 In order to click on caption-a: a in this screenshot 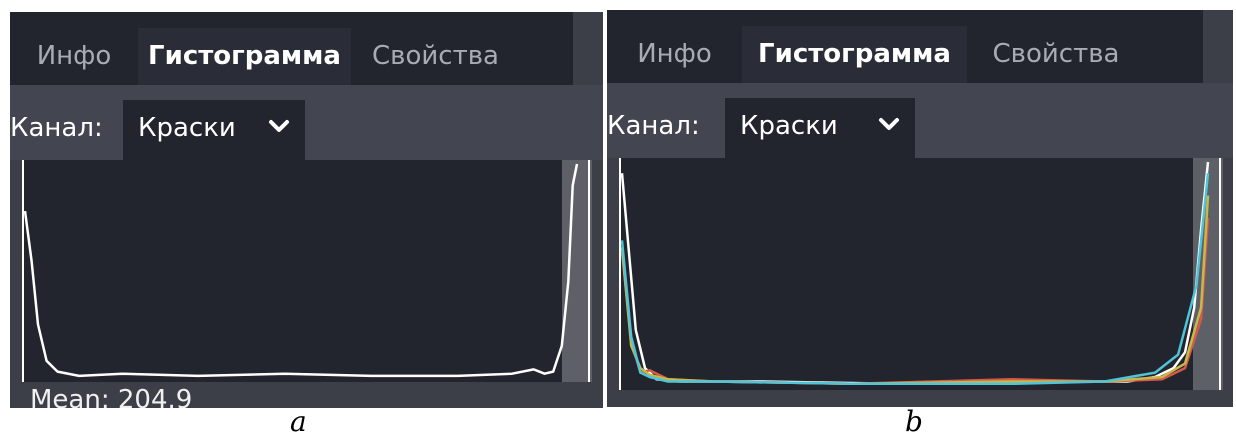, I will do `click(298, 421)`.